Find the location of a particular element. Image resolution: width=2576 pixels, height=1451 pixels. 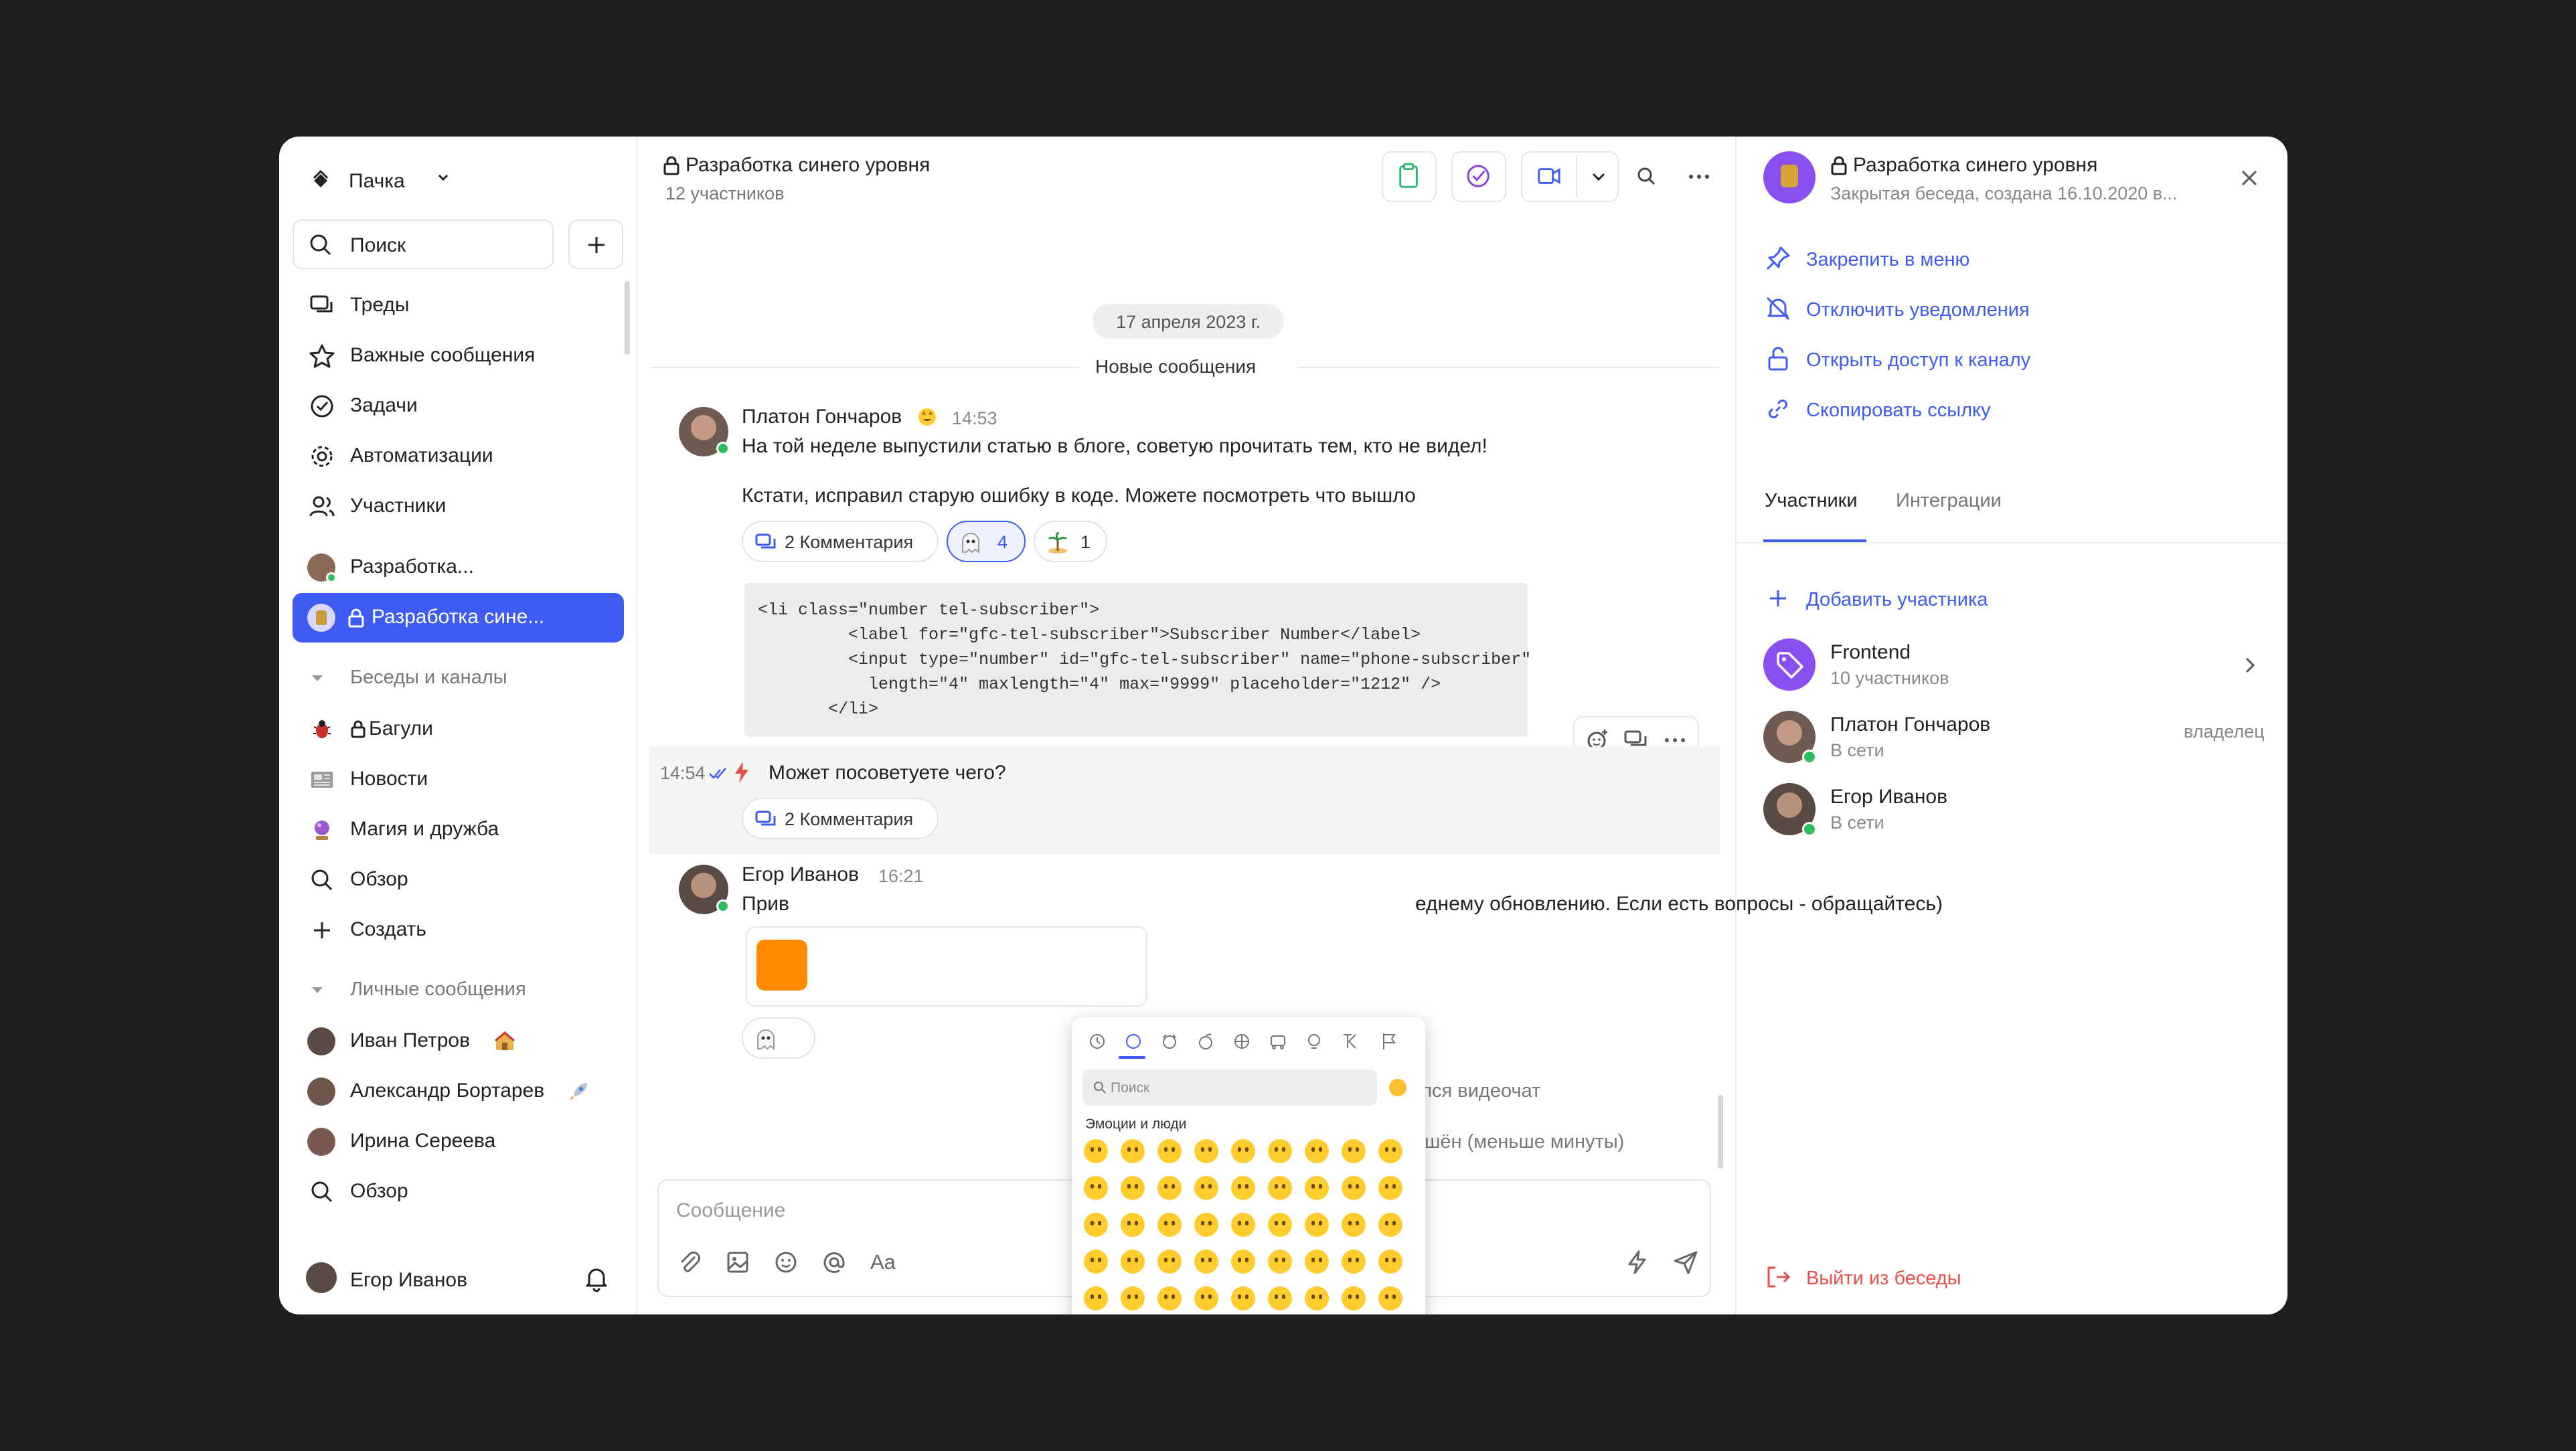

paperclip-icon is located at coordinates (690, 1262).